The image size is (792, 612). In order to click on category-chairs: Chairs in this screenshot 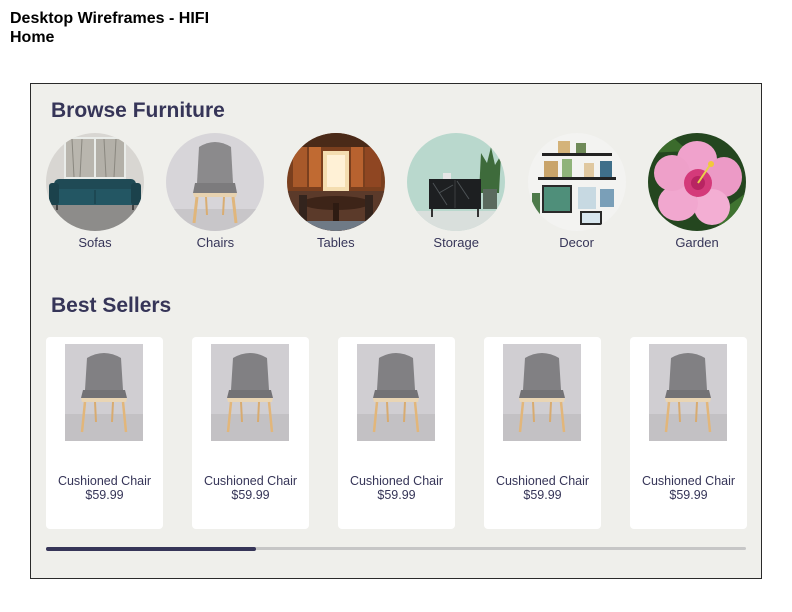, I will do `click(215, 191)`.